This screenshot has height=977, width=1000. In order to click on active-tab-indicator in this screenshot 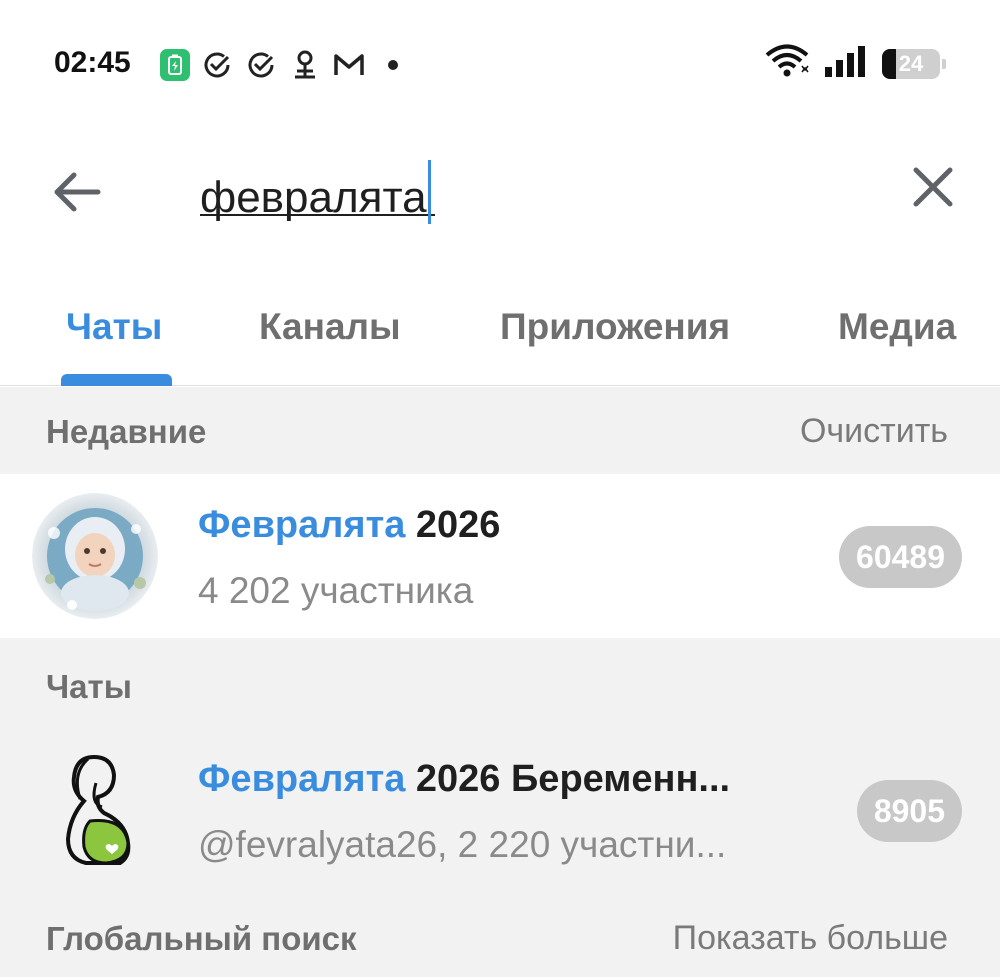, I will do `click(116, 380)`.